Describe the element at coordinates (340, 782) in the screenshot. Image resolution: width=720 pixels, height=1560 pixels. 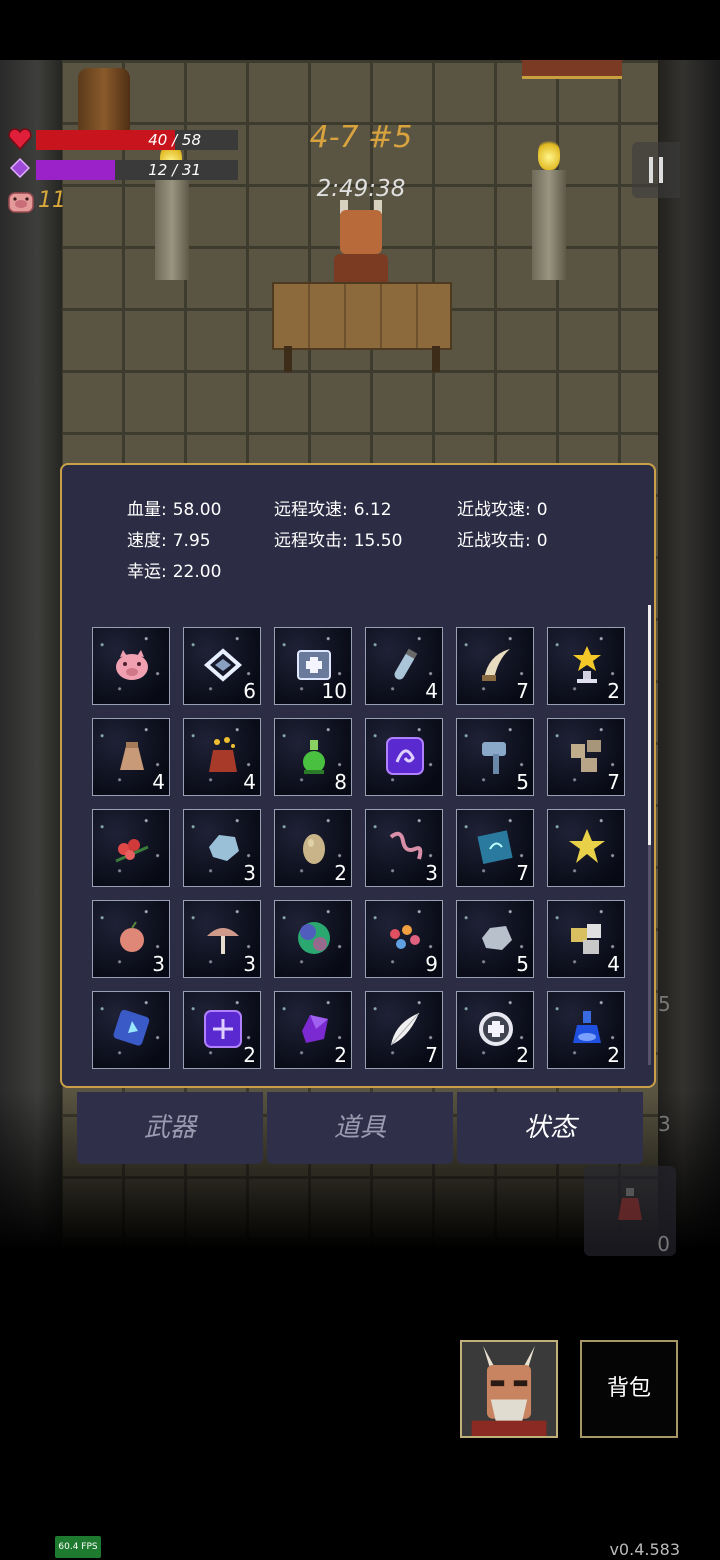
I see `item-count: 8` at that location.